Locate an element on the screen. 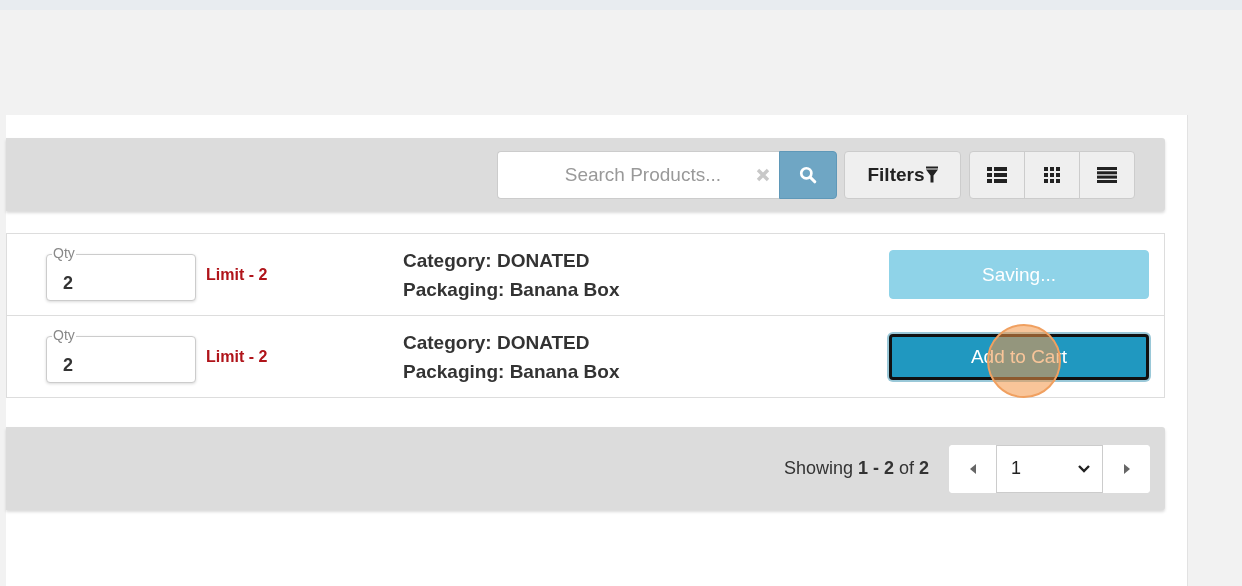  chevron-down-icon is located at coordinates (1084, 468).